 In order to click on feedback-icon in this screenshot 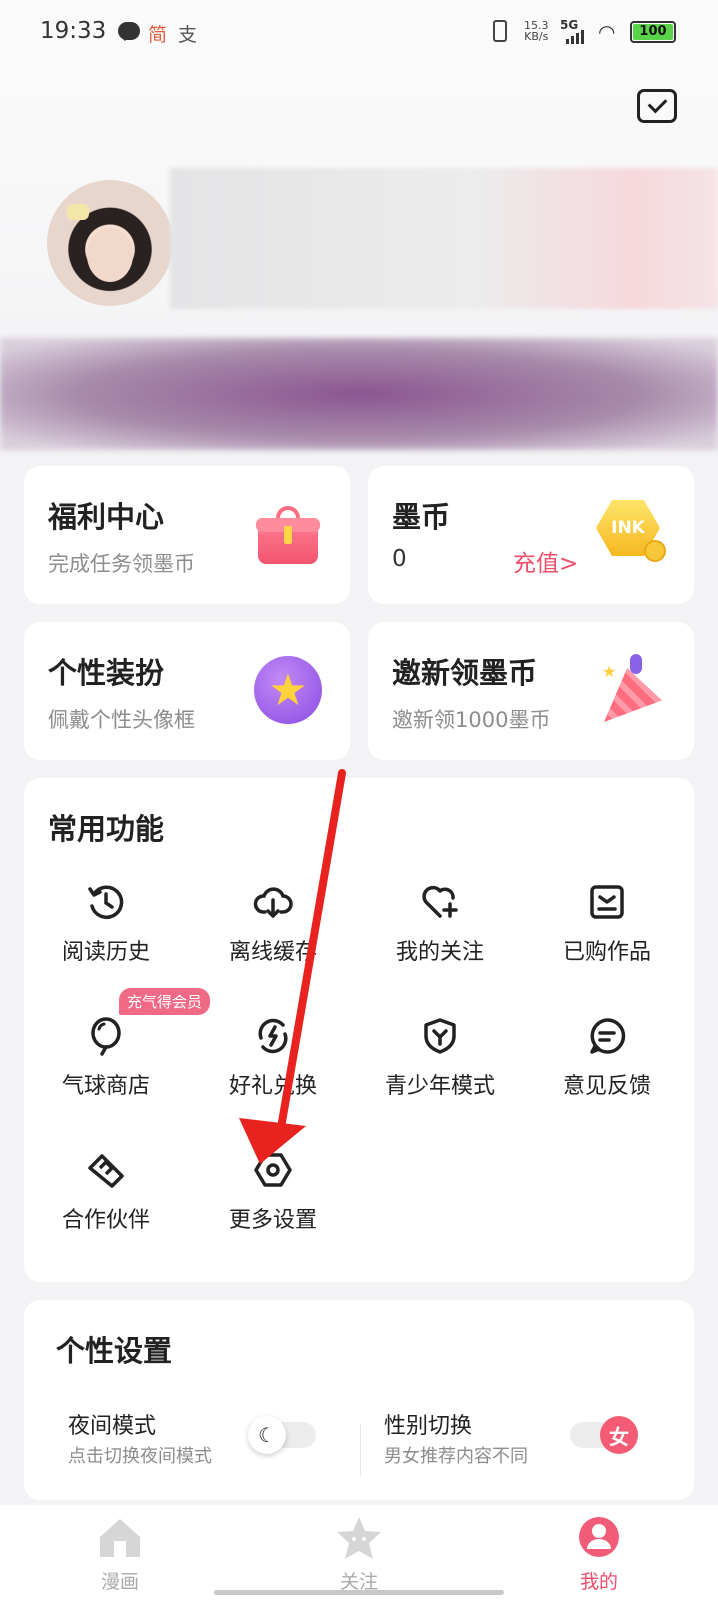, I will do `click(608, 1036)`.